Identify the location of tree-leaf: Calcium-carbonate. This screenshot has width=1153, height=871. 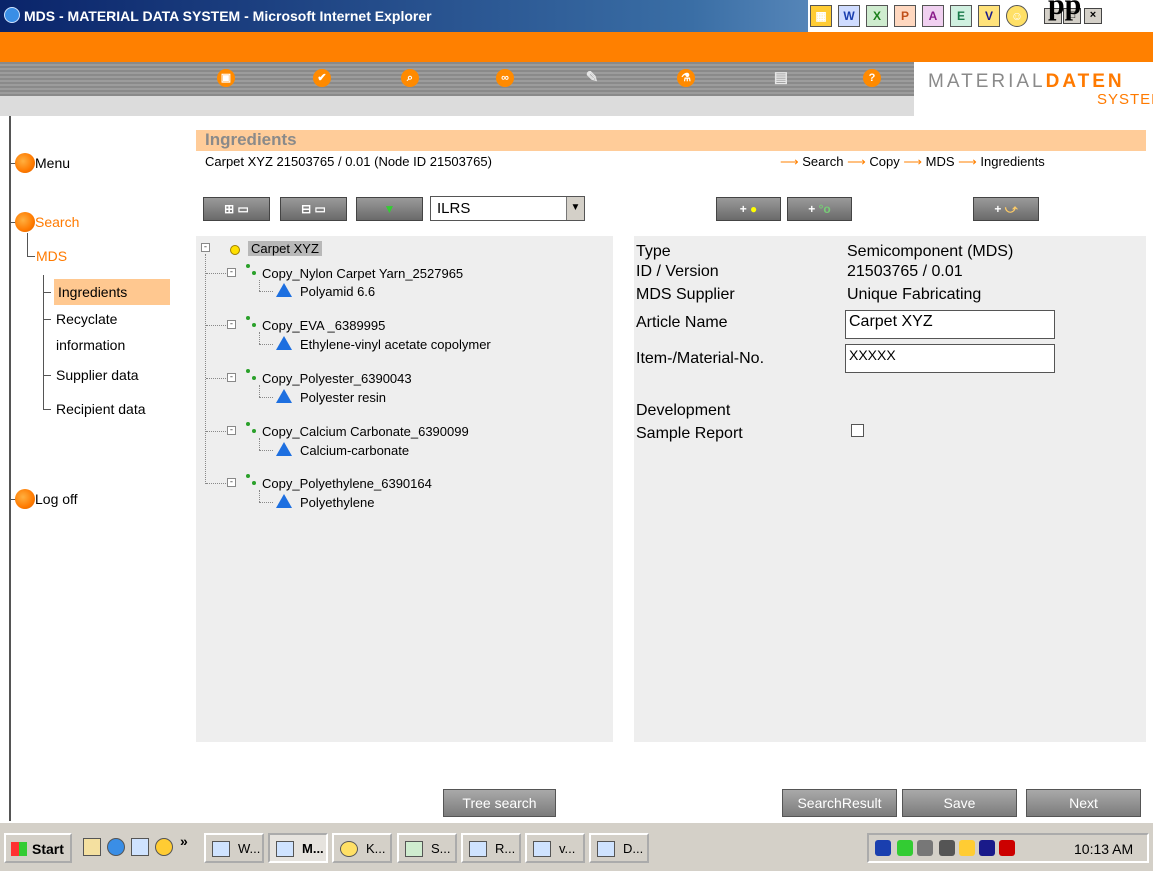
(354, 450).